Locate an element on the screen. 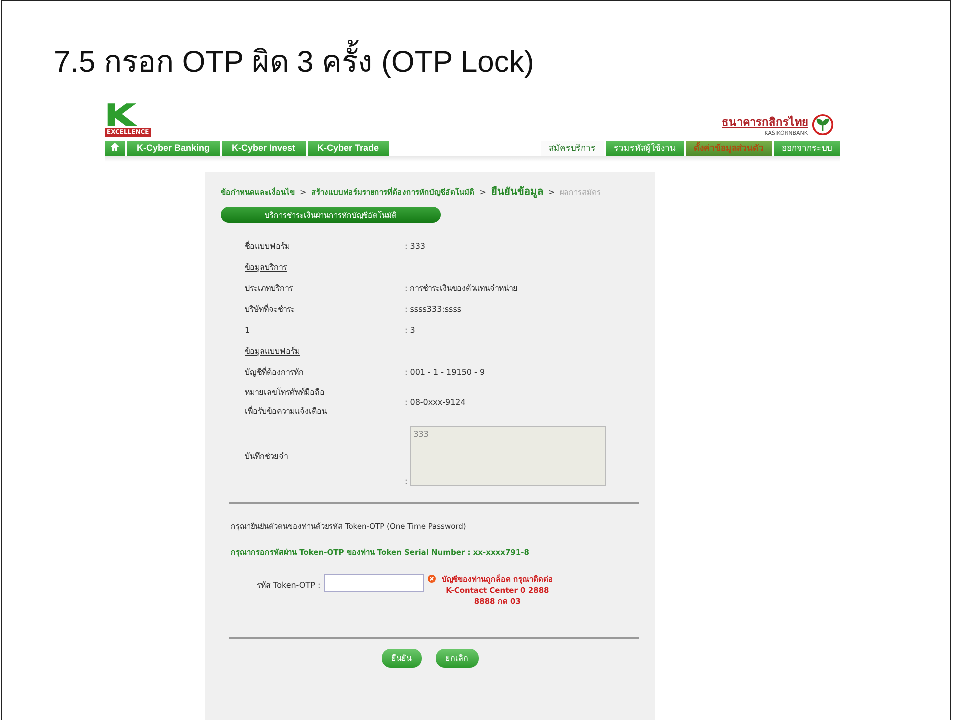 This screenshot has width=962, height=720. error-icon is located at coordinates (432, 579).